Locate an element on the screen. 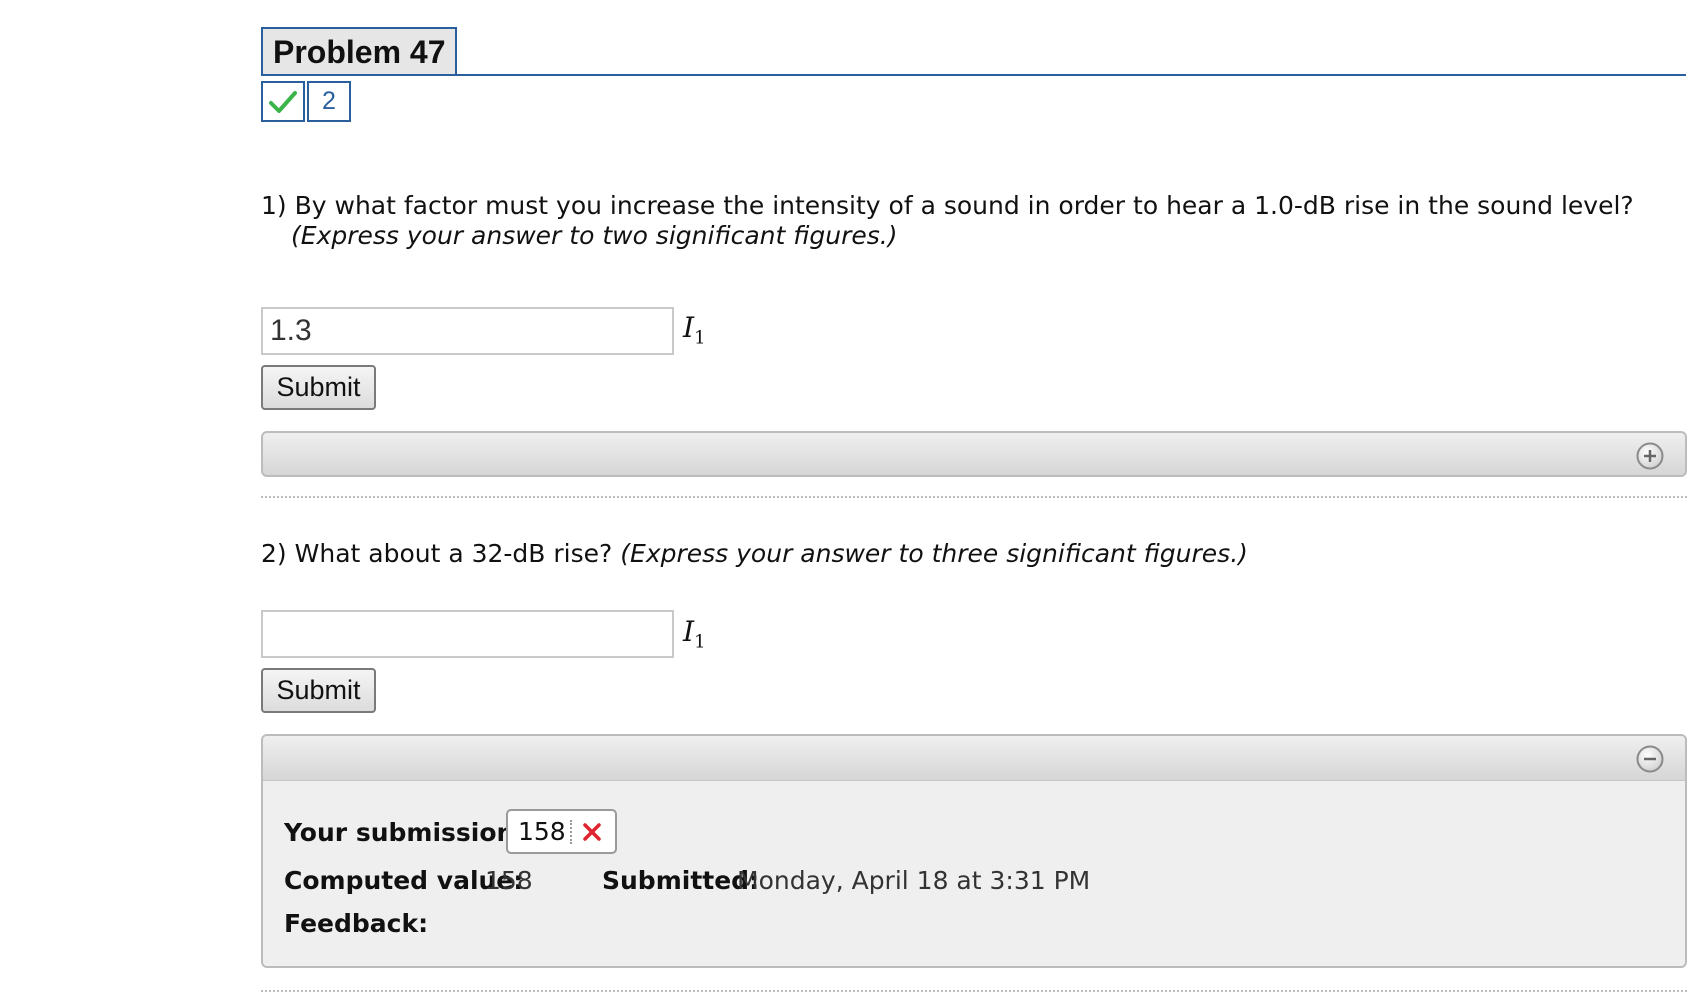 This screenshot has height=1008, width=1700. computed-value: 158 is located at coordinates (509, 880).